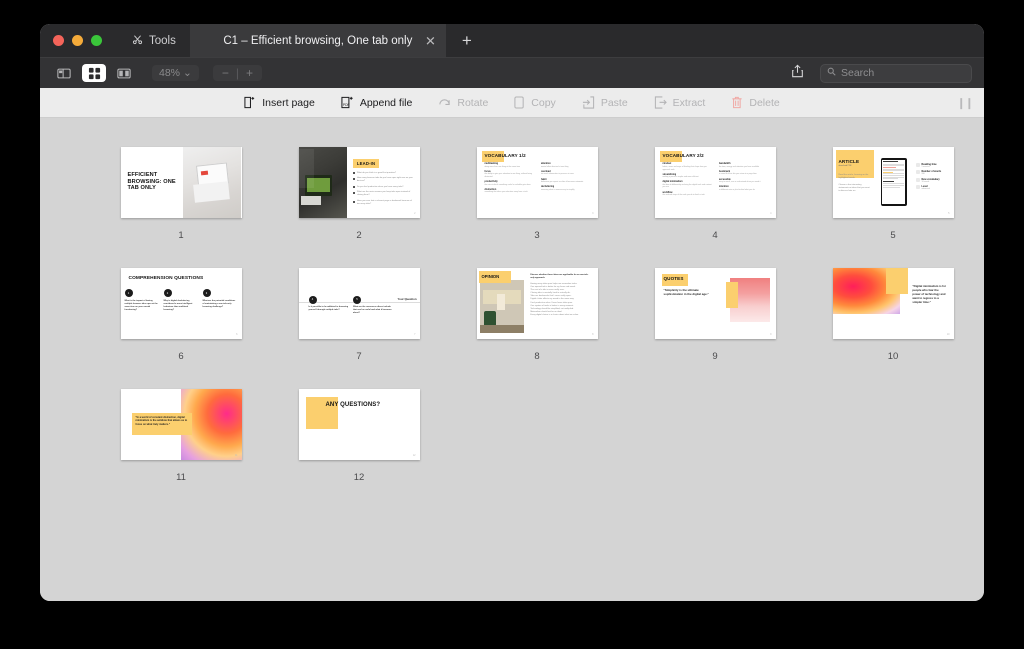 The width and height of the screenshot is (1024, 649). What do you see at coordinates (430, 40) in the screenshot?
I see `close-tab-icon: ✕` at bounding box center [430, 40].